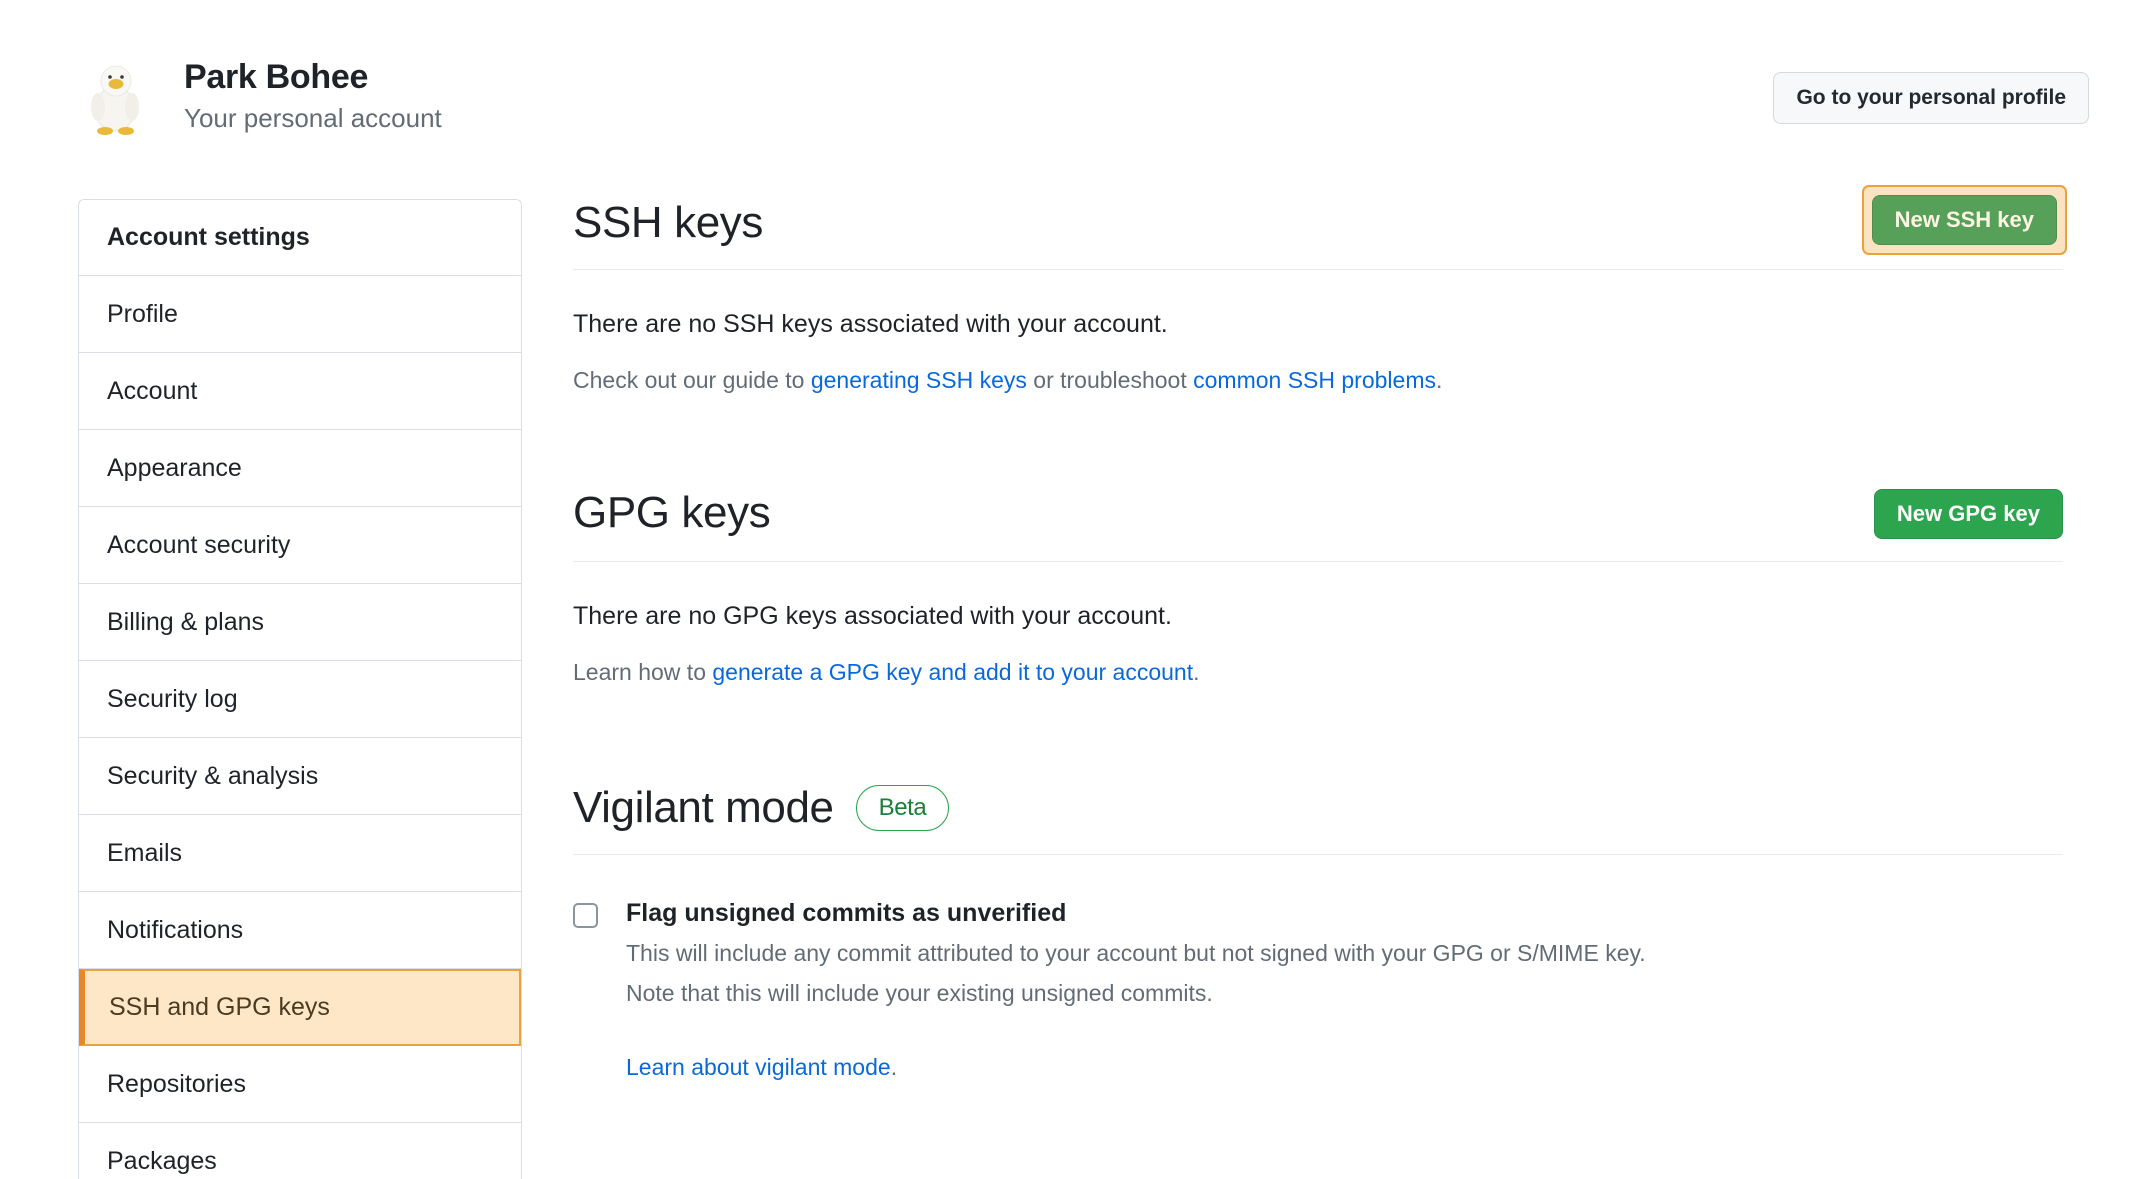 Image resolution: width=2133 pixels, height=1179 pixels. Describe the element at coordinates (300, 930) in the screenshot. I see `sidebar-item-notifications: Notifications` at that location.